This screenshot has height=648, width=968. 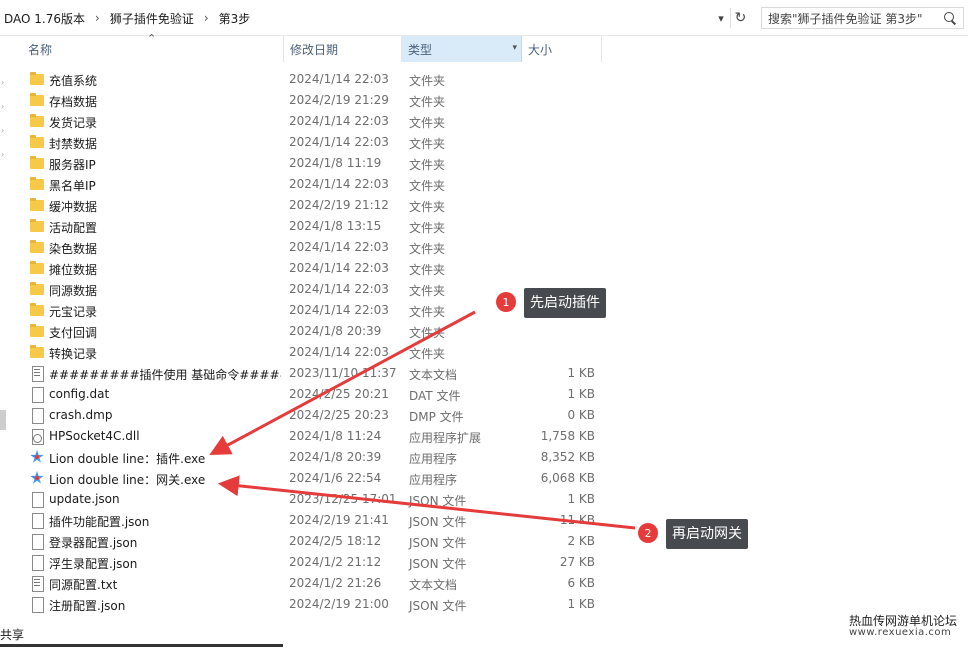 I want to click on breadcrumb-item-step: 第3步, so click(x=235, y=18).